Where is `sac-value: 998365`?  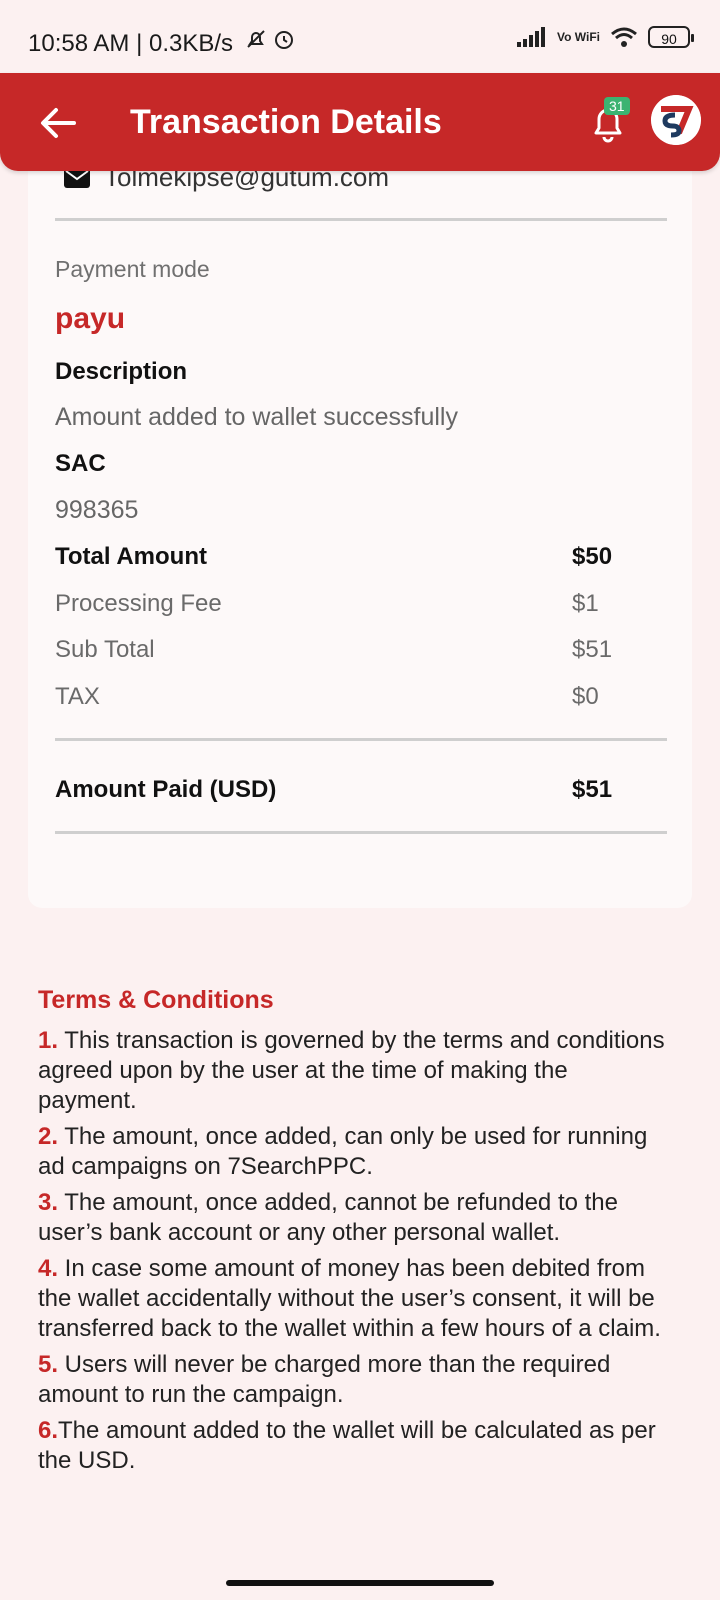
sac-value: 998365 is located at coordinates (97, 510).